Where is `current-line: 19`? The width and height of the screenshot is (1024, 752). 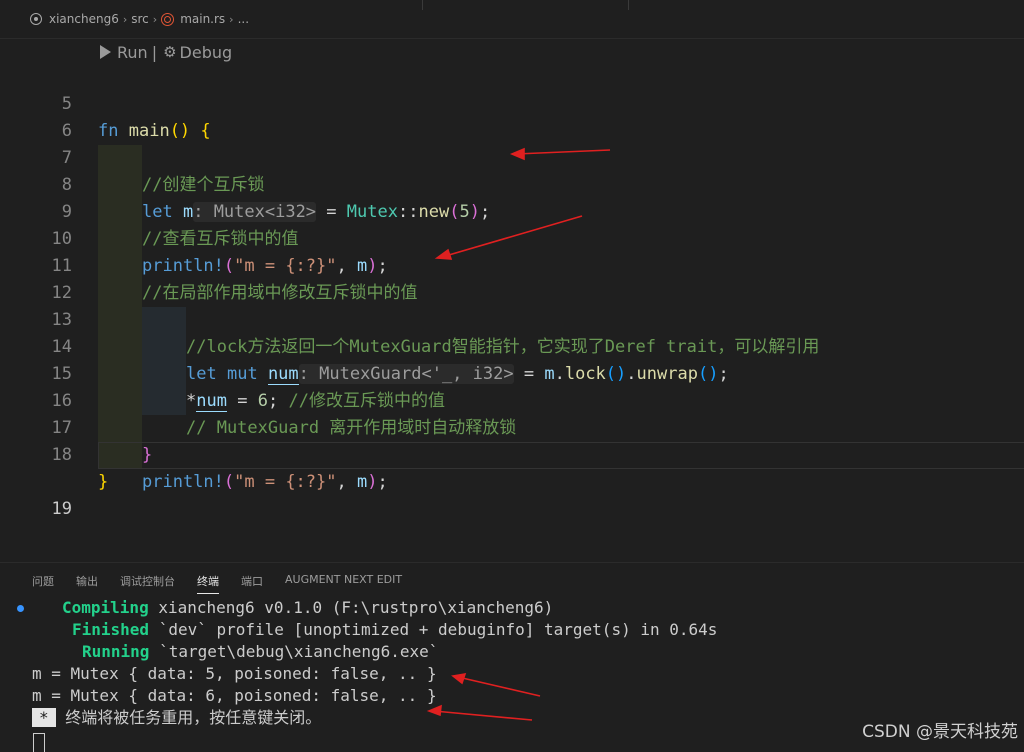
current-line: 19 is located at coordinates (512, 480).